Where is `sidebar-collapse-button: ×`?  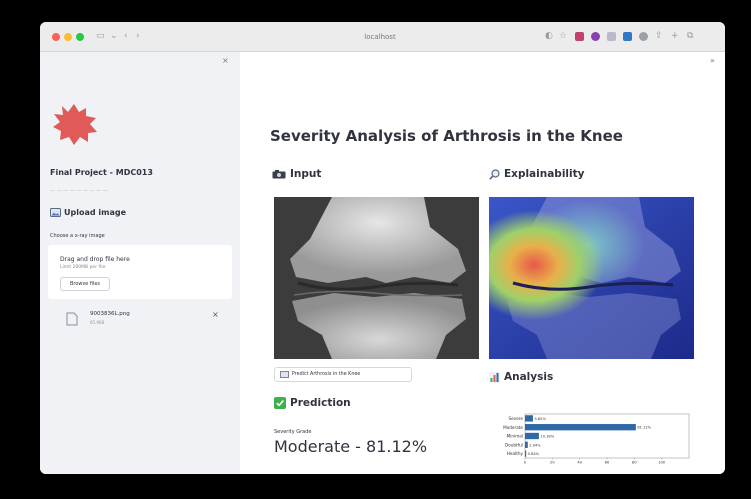 sidebar-collapse-button: × is located at coordinates (225, 60).